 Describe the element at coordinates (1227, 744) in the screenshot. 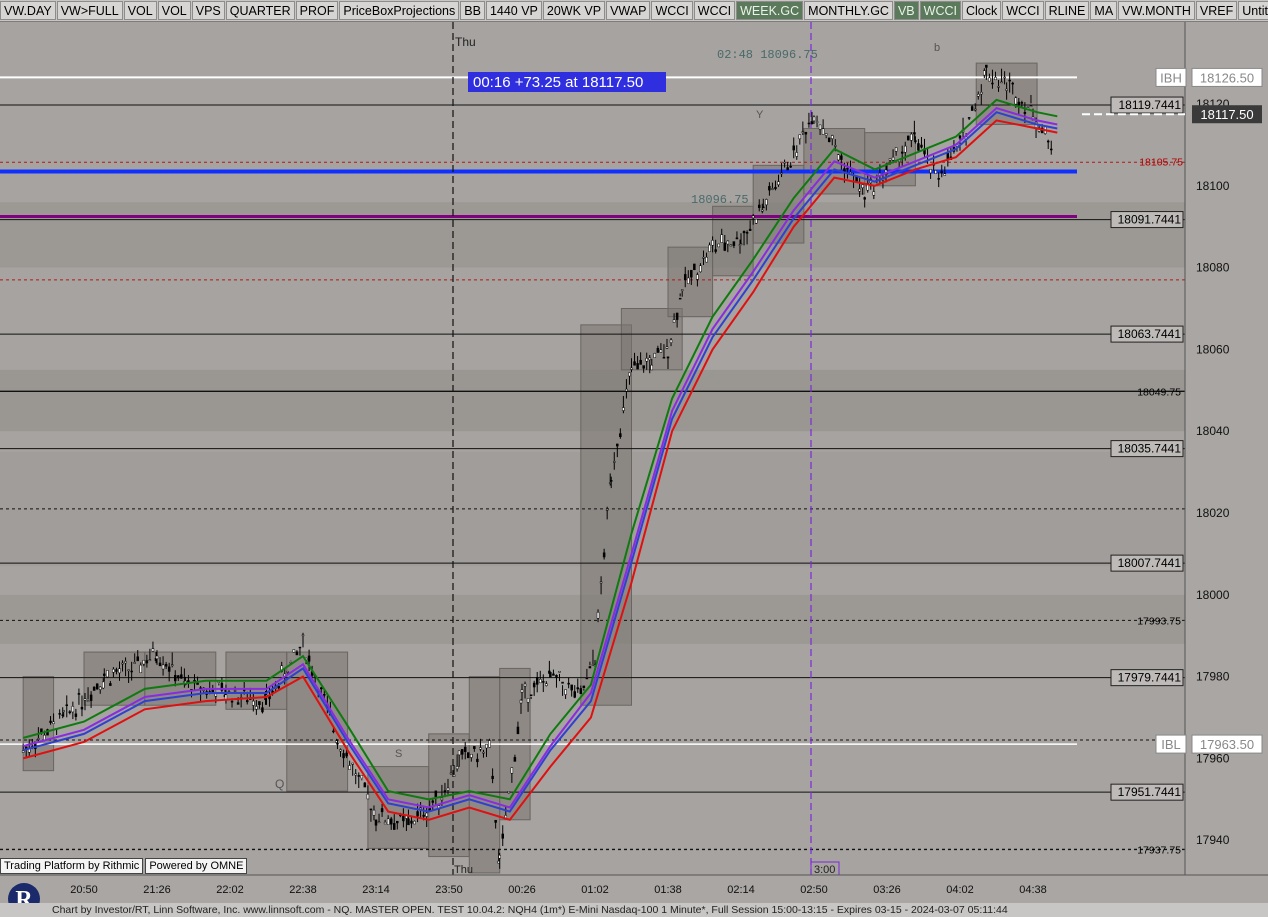

I see `ibl-value: 17963.50` at that location.